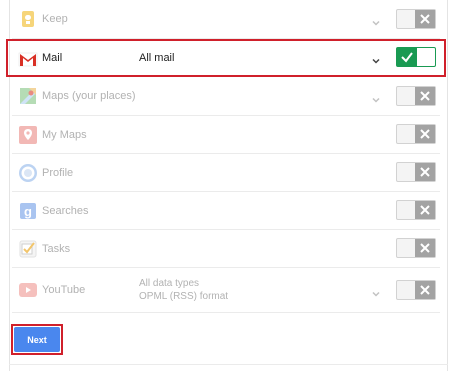 This screenshot has height=371, width=455. What do you see at coordinates (28, 290) in the screenshot?
I see `youtube-icon` at bounding box center [28, 290].